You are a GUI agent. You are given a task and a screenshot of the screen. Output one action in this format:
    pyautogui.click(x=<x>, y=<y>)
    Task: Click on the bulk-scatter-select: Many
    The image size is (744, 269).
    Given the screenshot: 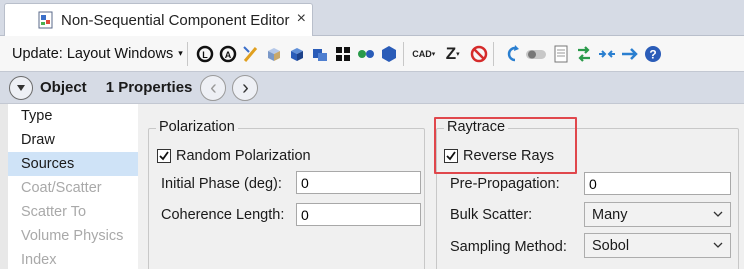 What is the action you would take?
    pyautogui.click(x=657, y=214)
    